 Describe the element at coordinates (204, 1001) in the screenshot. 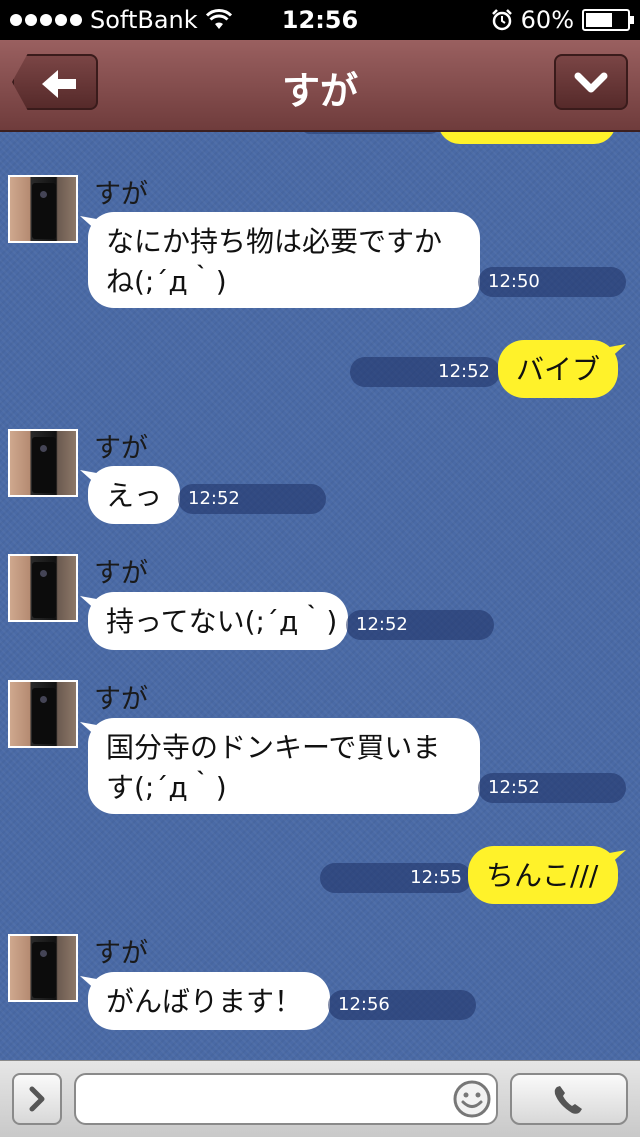

I see `message-line: がんばります！` at that location.